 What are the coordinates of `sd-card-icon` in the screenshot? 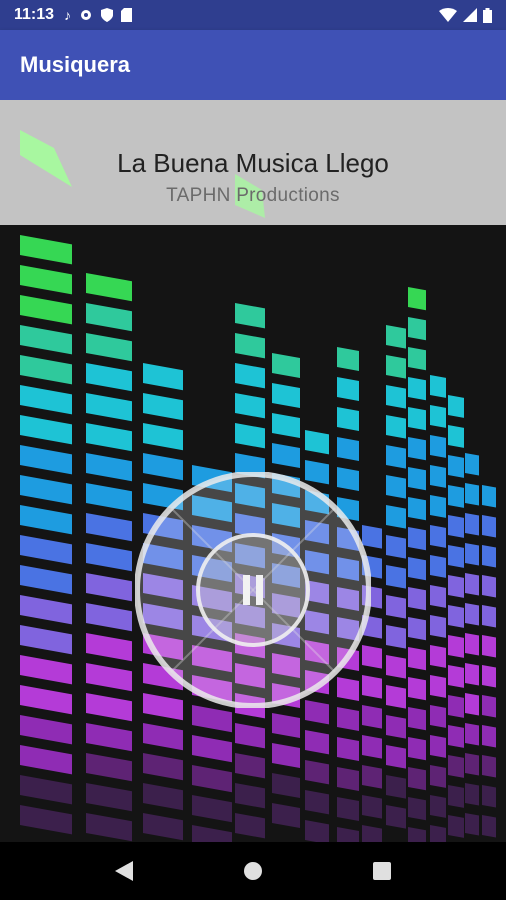 It's located at (127, 15).